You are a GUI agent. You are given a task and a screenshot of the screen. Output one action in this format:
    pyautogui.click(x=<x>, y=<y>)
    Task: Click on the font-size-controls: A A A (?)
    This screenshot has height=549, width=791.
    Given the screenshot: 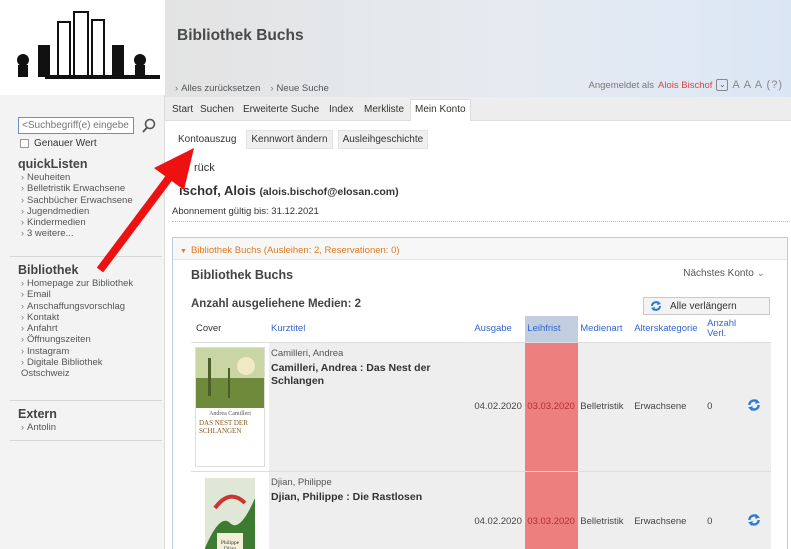 What is the action you would take?
    pyautogui.click(x=757, y=85)
    